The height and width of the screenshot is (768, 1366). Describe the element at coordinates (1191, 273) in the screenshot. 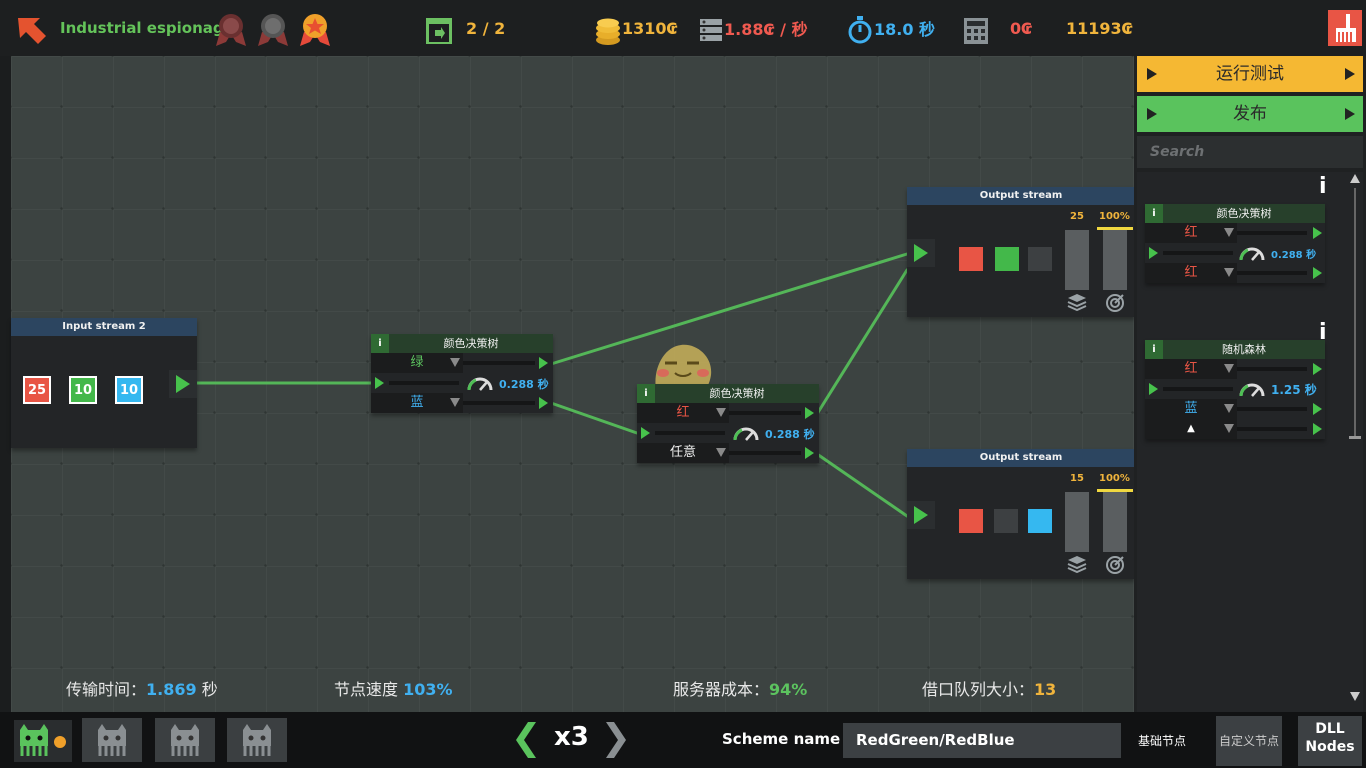

I see `color-select-bottom: 红` at that location.